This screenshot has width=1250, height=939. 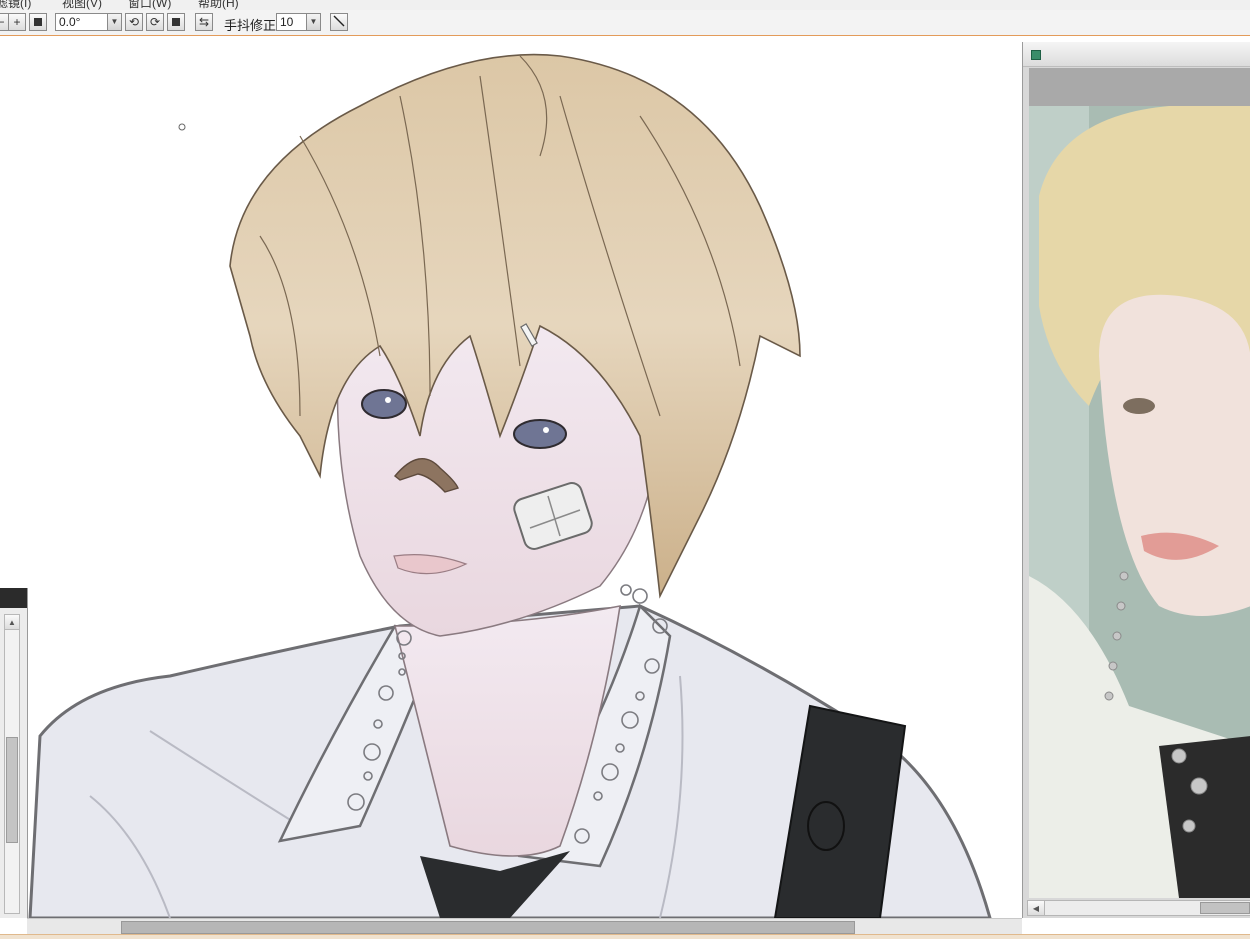 What do you see at coordinates (12, 790) in the screenshot?
I see `scroll-thumb` at bounding box center [12, 790].